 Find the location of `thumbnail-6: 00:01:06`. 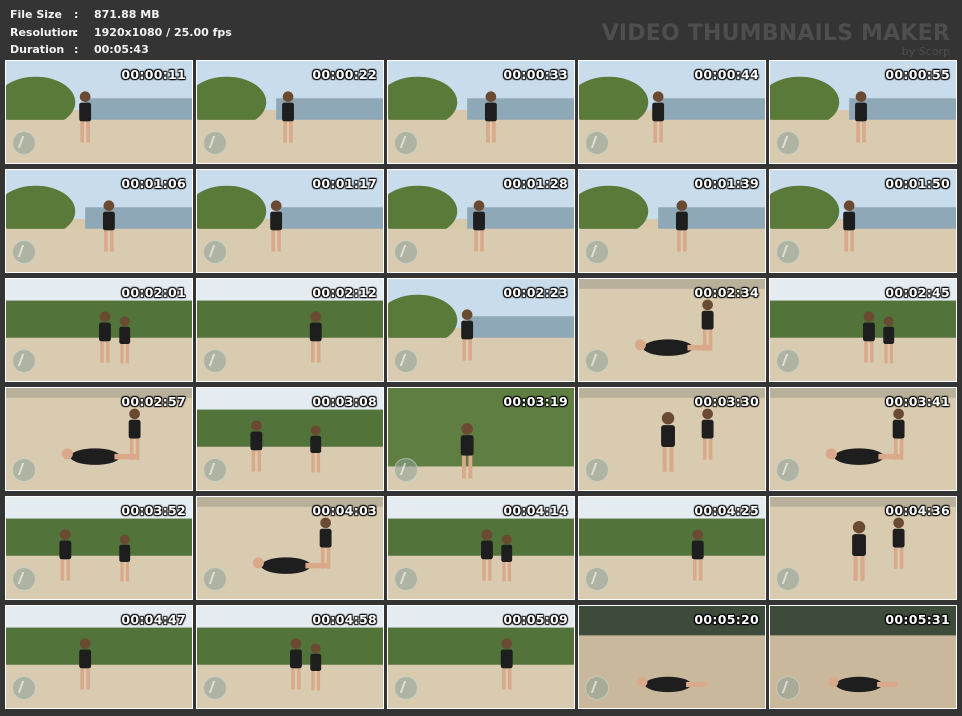

thumbnail-6: 00:01:06 is located at coordinates (99, 221).